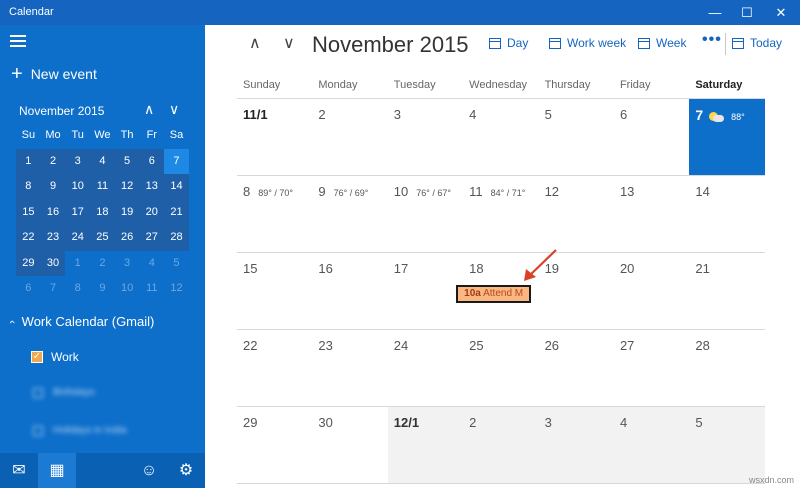 This screenshot has width=800, height=488. I want to click on day-cell: 9 76° / 69°, so click(349, 214).